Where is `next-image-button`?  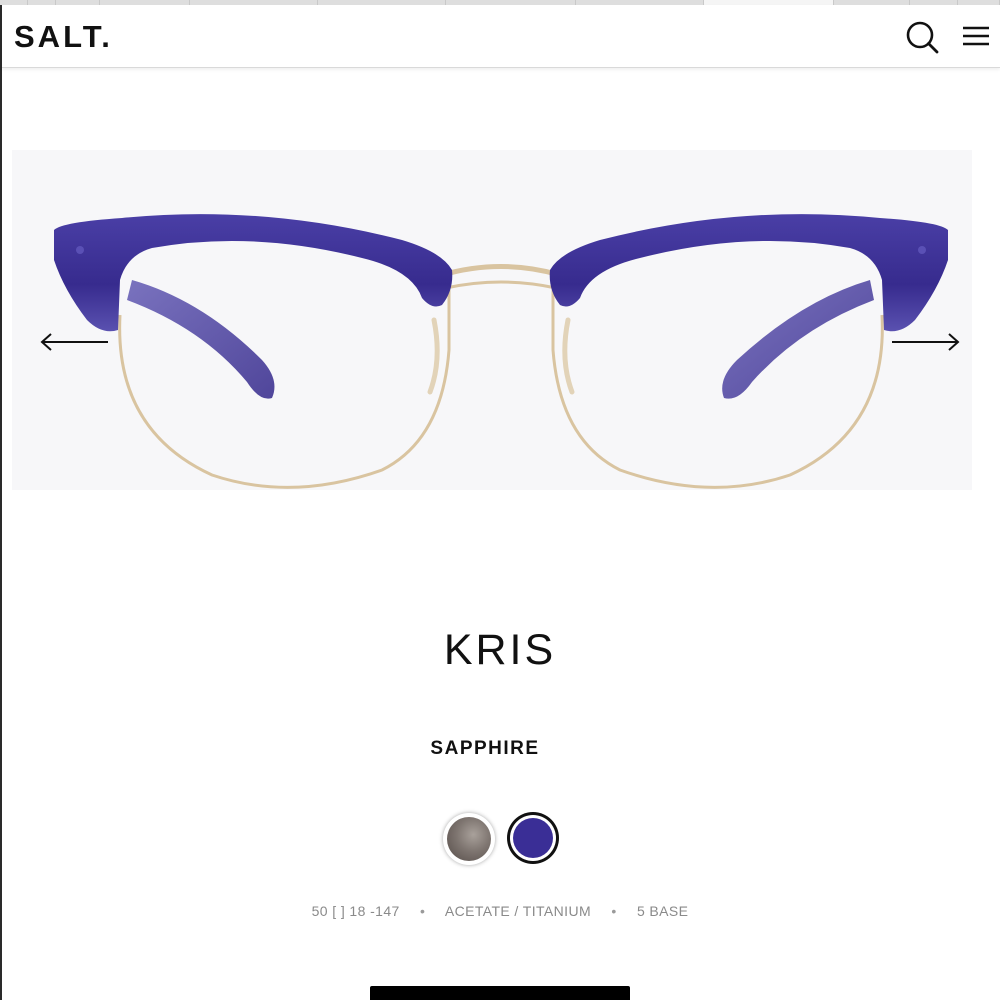 next-image-button is located at coordinates (926, 342).